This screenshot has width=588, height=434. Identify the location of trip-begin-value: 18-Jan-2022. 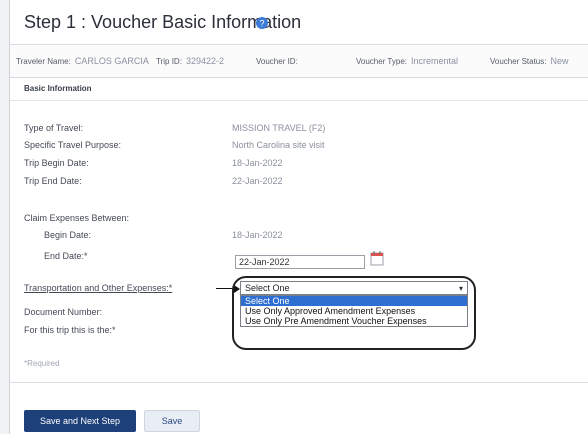
(257, 163).